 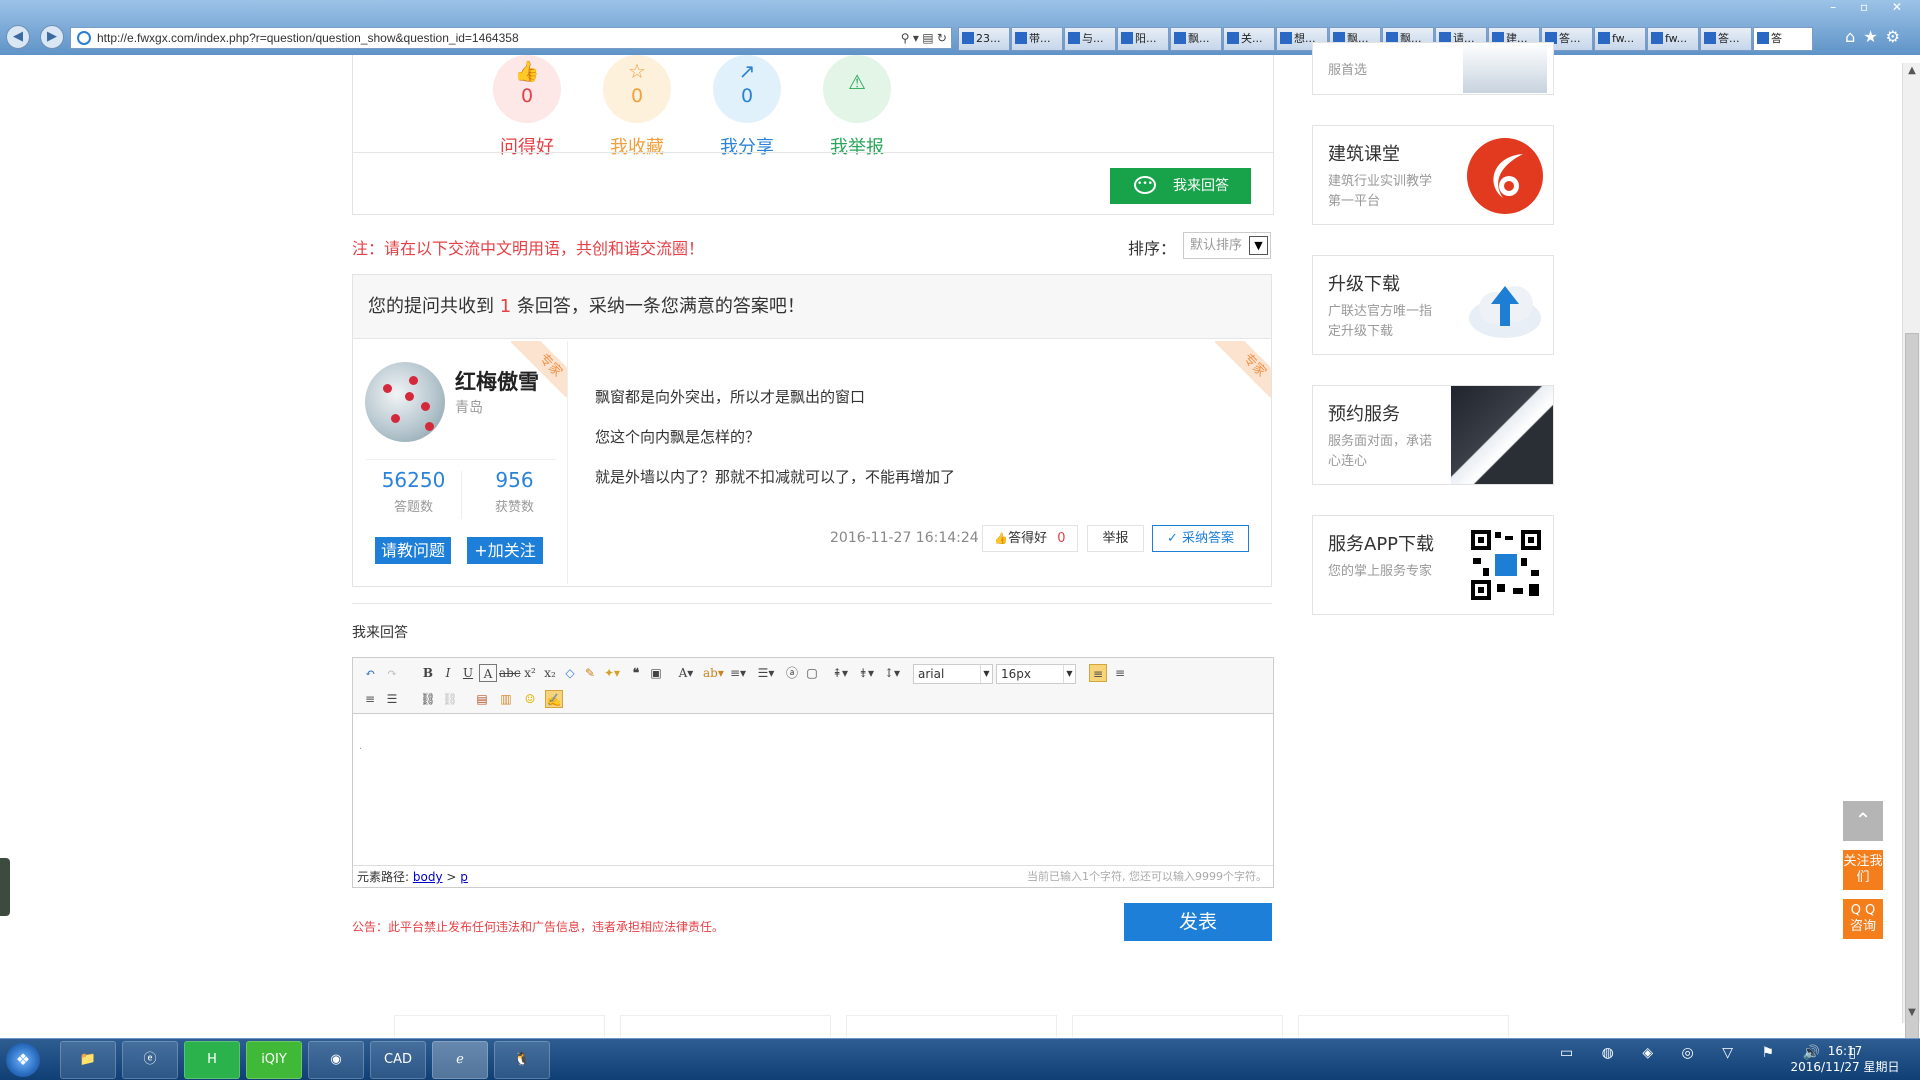 I want to click on editor-content-area: ., so click(x=813, y=790).